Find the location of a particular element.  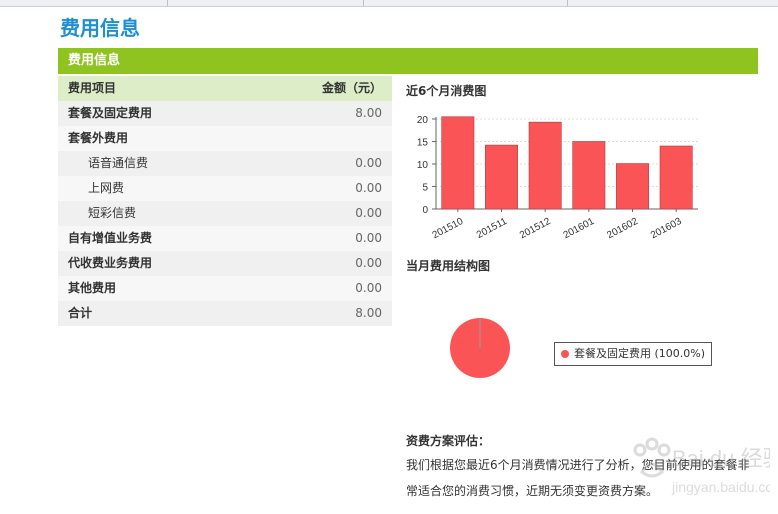

x-tick-label: 201510 is located at coordinates (448, 229).